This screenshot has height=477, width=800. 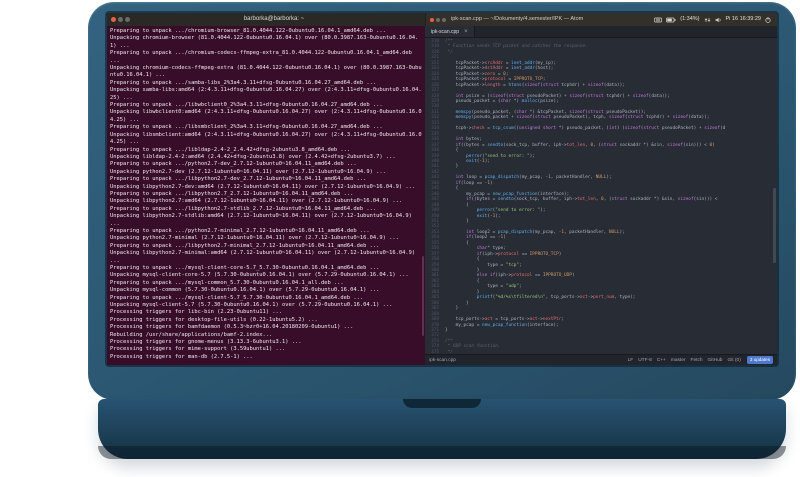 I want to click on line-number: 375, so click(x=435, y=351).